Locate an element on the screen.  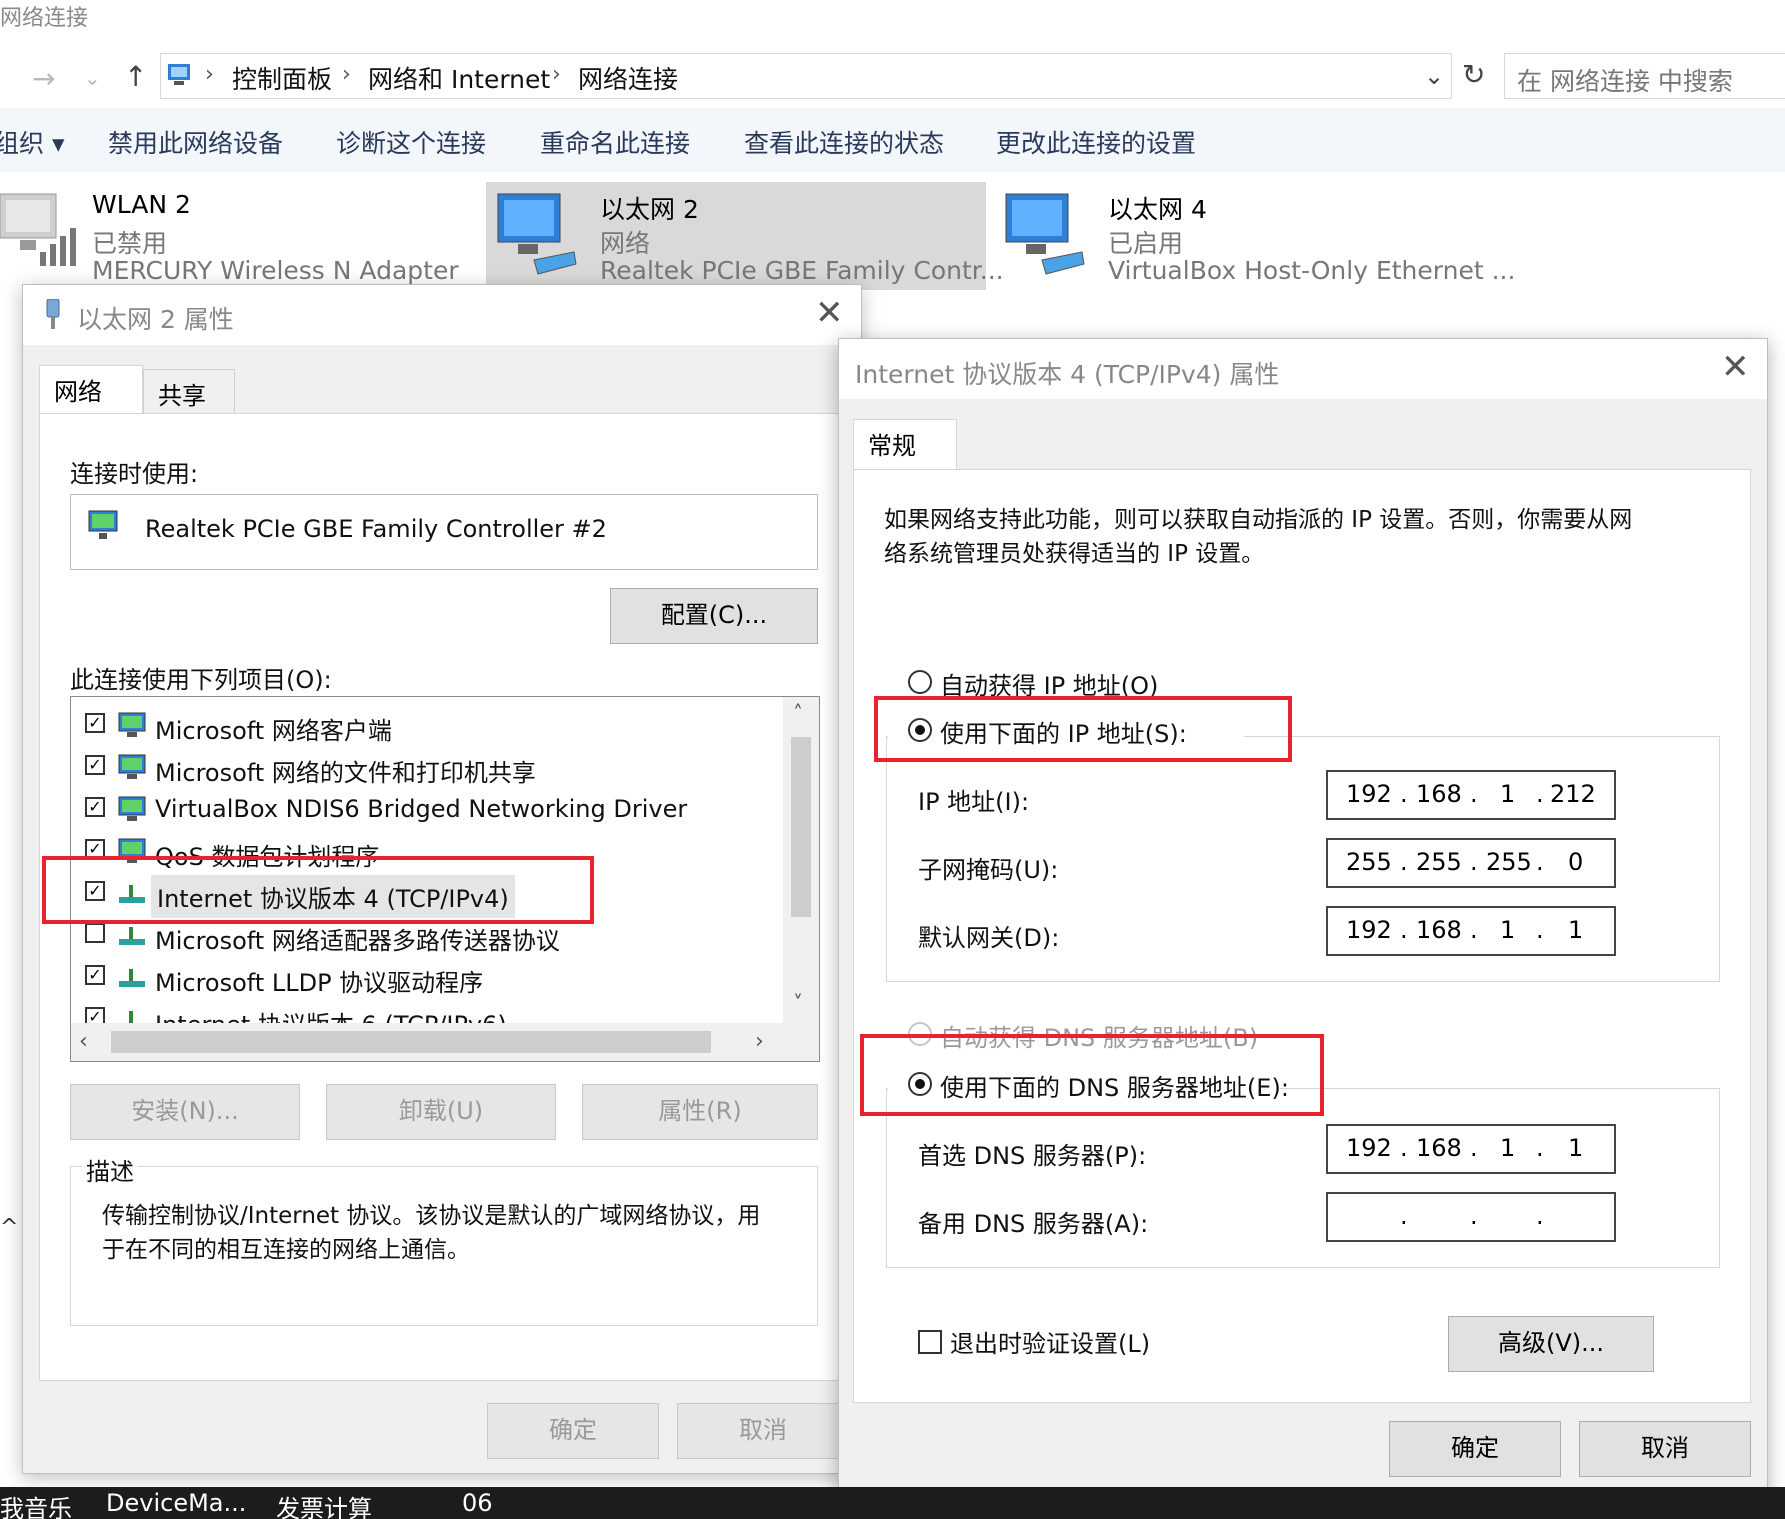
list-item: ✓ Microsoft 网络客户端 is located at coordinates (426, 724).